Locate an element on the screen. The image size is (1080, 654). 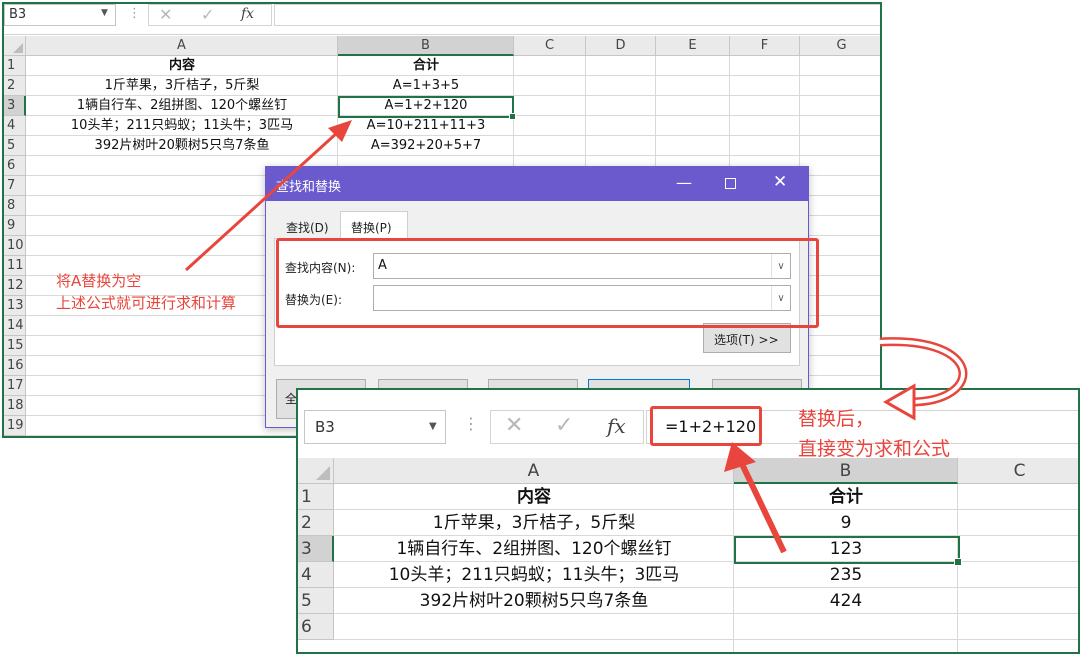
arrow-up-icon is located at coordinates (755, 498).